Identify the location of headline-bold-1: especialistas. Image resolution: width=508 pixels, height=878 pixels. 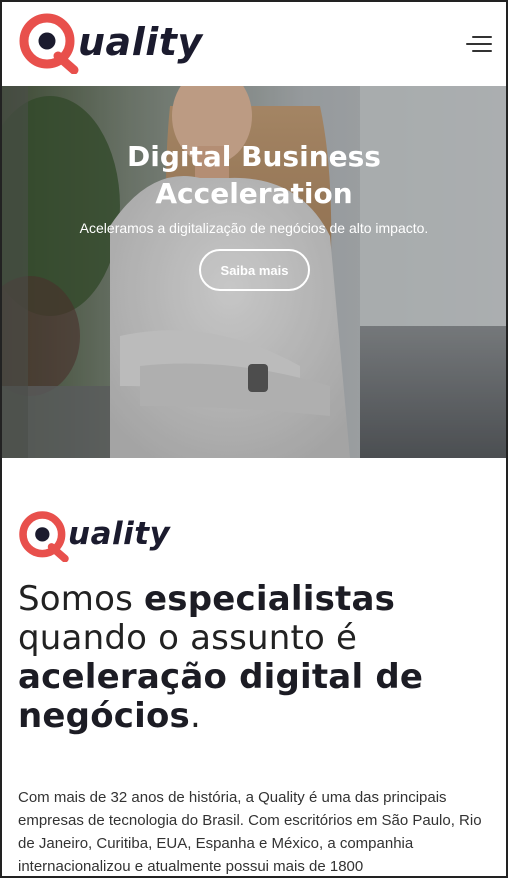
(270, 599).